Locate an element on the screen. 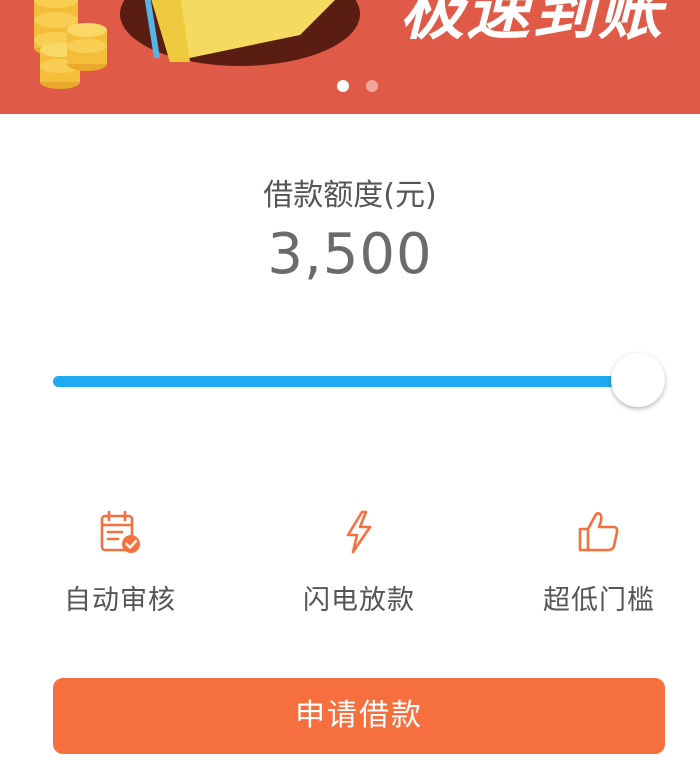 Image resolution: width=700 pixels, height=781 pixels. amount-slider-thumb is located at coordinates (638, 380).